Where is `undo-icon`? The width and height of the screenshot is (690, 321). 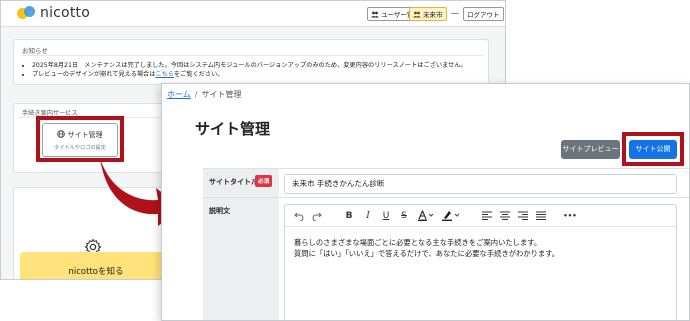 undo-icon is located at coordinates (299, 215).